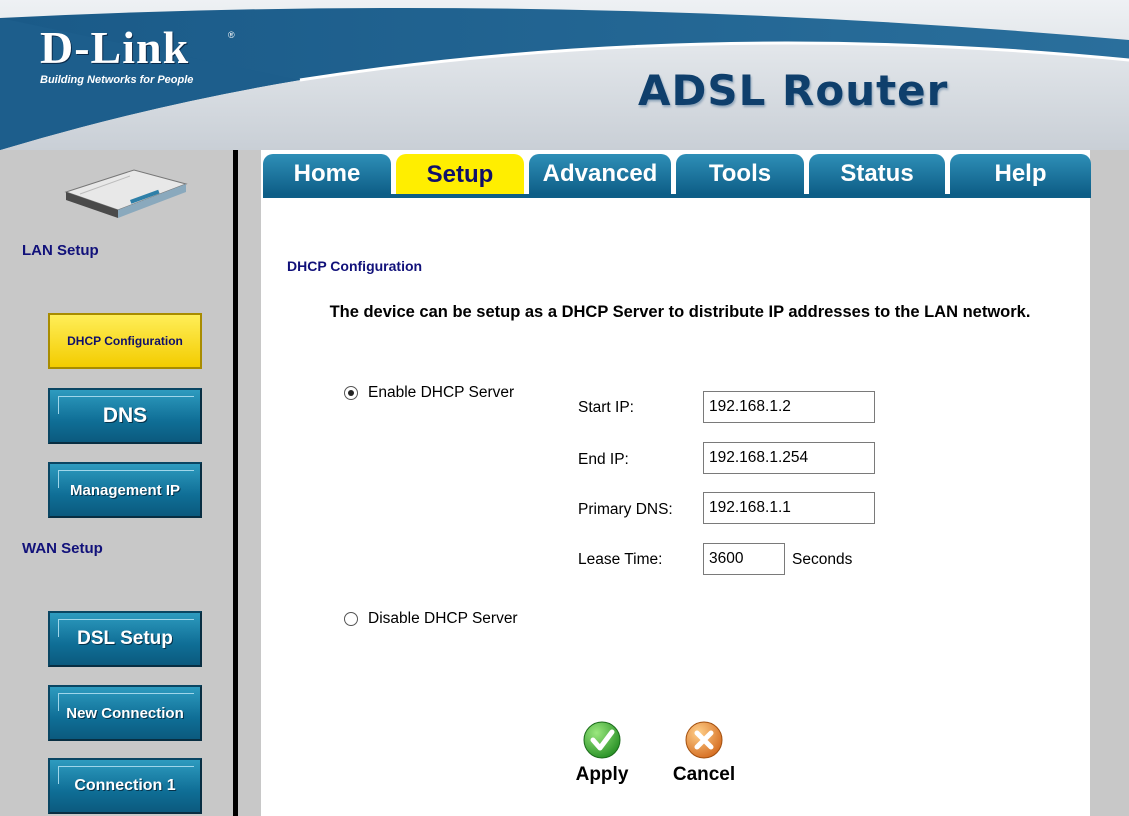 The width and height of the screenshot is (1129, 816). I want to click on sidebar-item-dhcp-configuration: DHCP Configuration, so click(125, 341).